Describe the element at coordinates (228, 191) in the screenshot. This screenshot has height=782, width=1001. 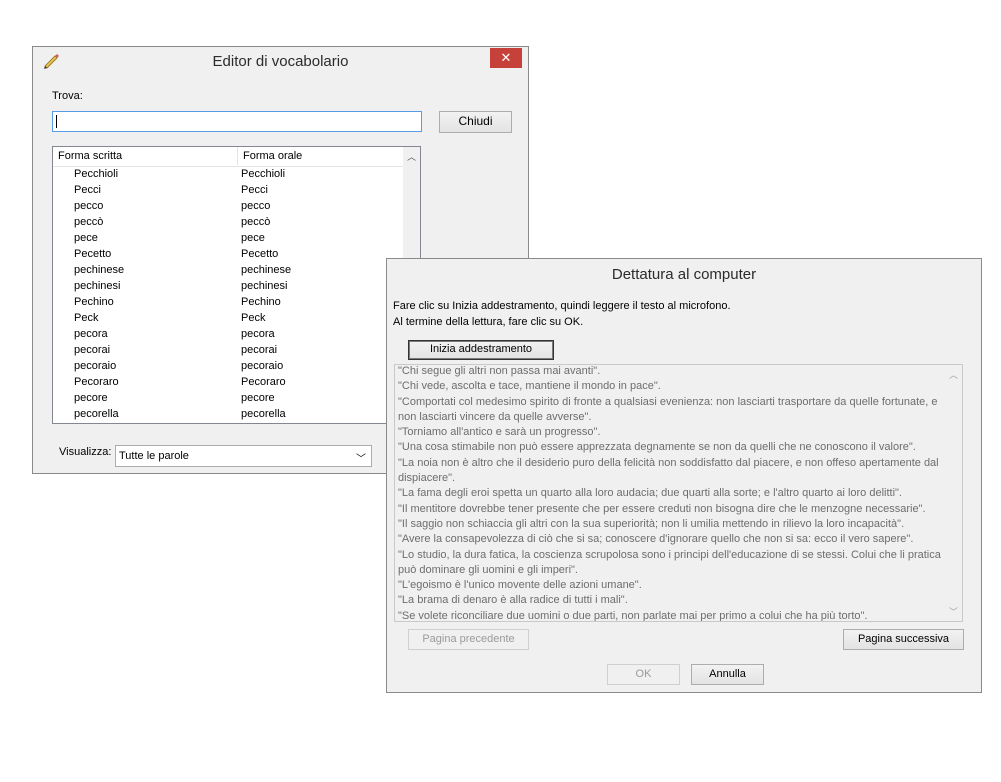
I see `list-item: Pecci Pecci` at that location.